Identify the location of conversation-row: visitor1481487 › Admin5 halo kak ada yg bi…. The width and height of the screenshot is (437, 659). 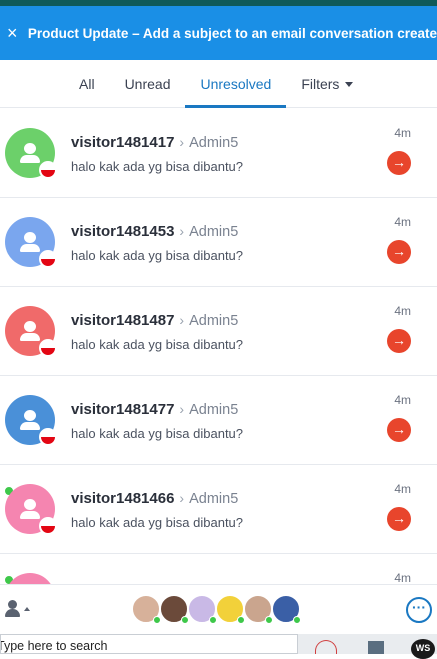
(218, 331).